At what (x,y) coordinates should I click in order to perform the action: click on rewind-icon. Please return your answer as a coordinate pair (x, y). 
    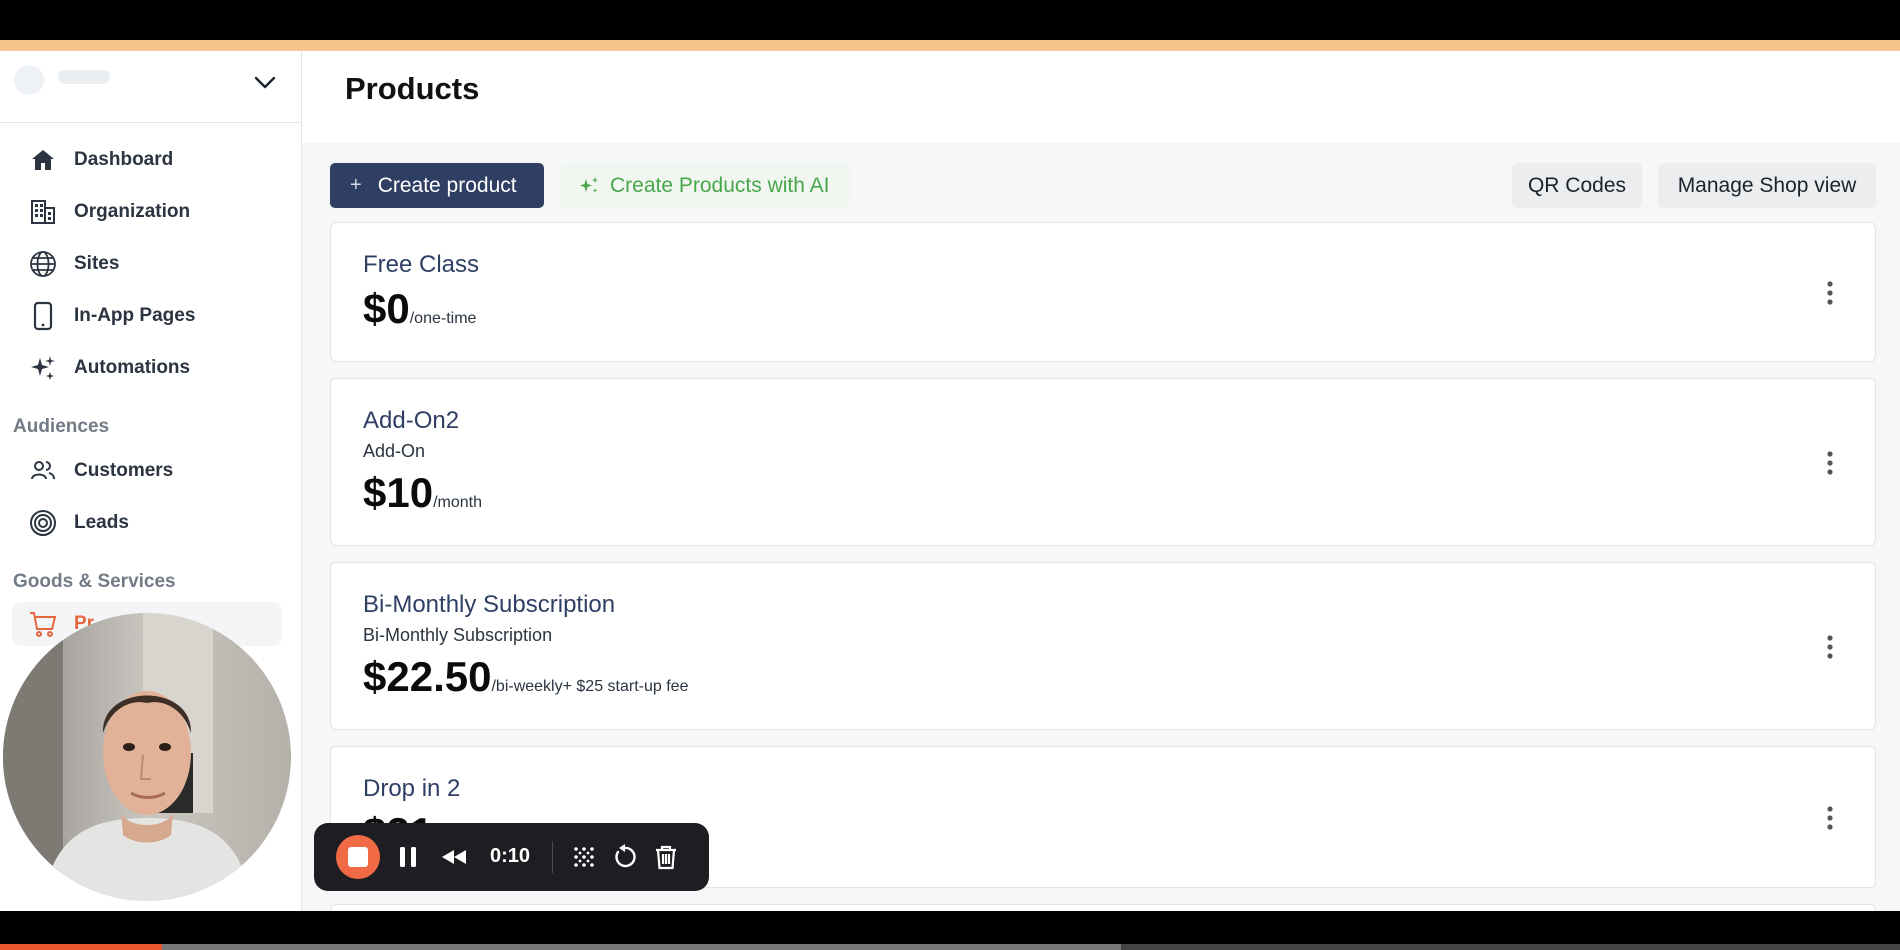
    Looking at the image, I should click on (454, 857).